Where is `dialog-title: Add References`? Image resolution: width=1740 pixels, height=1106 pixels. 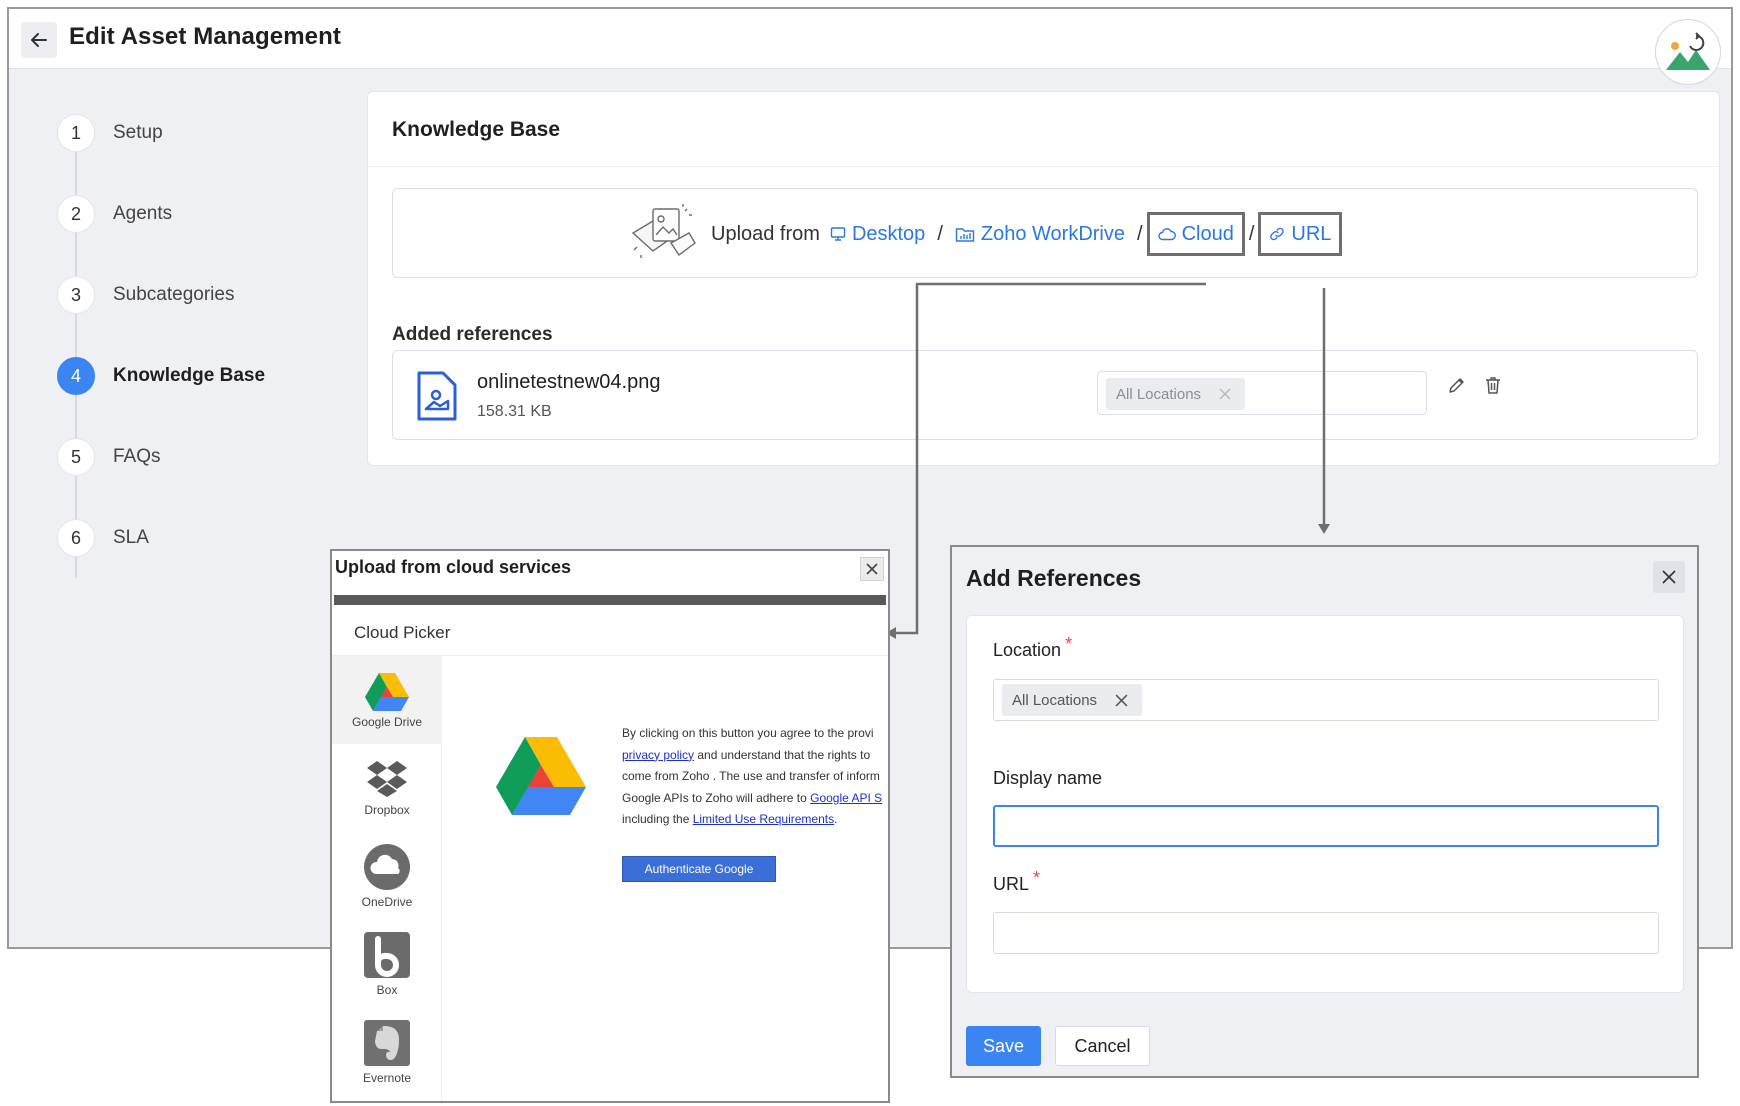
dialog-title: Add References is located at coordinates (1054, 578).